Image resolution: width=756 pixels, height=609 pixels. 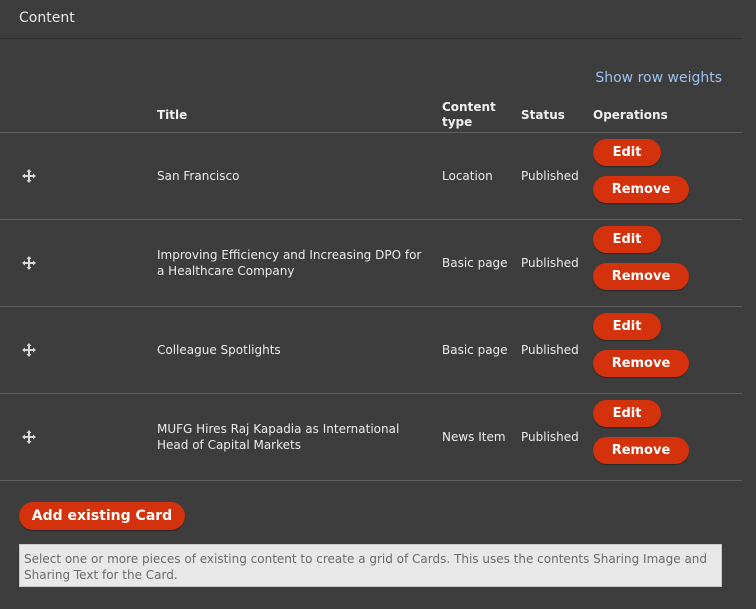 What do you see at coordinates (543, 115) in the screenshot?
I see `header-status: Status` at bounding box center [543, 115].